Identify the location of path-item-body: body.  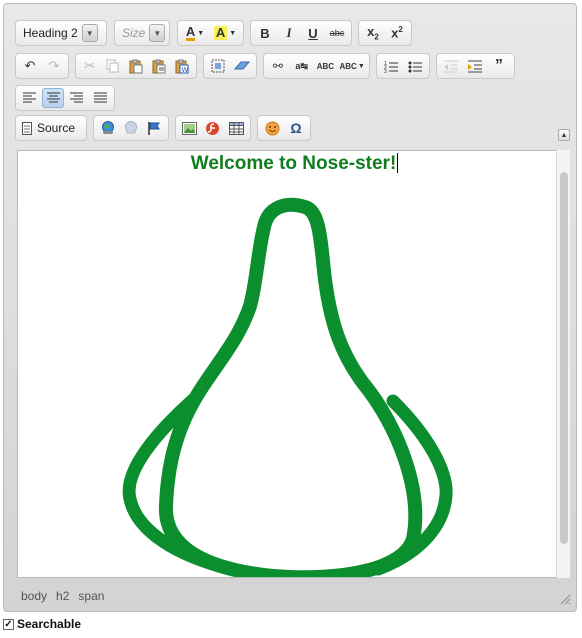
(34, 596).